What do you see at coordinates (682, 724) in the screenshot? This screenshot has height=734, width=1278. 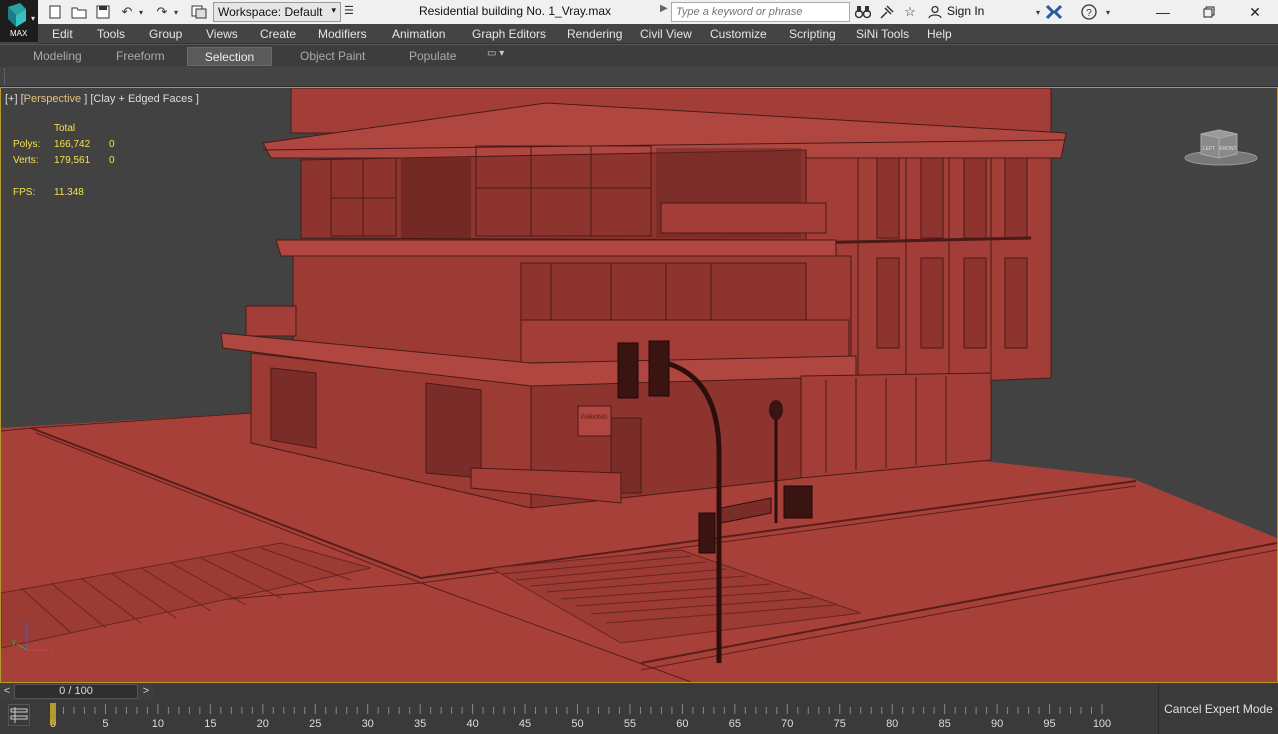 I see `timeline-tick-label: 60` at bounding box center [682, 724].